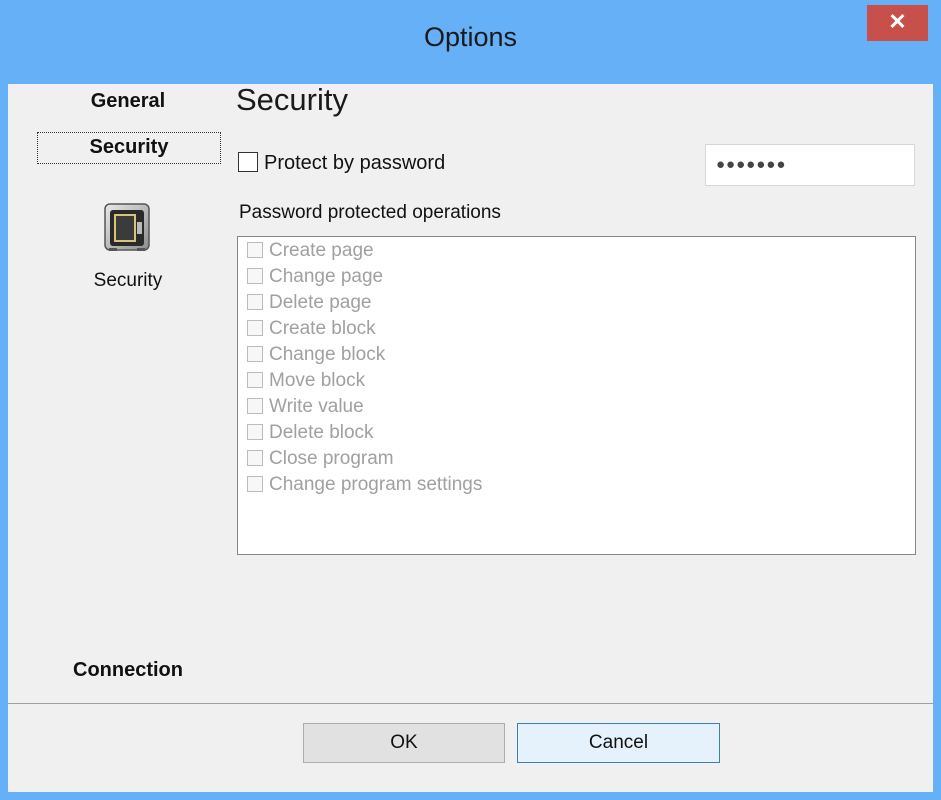 This screenshot has height=800, width=941. I want to click on list-item: Change program settings, so click(364, 486).